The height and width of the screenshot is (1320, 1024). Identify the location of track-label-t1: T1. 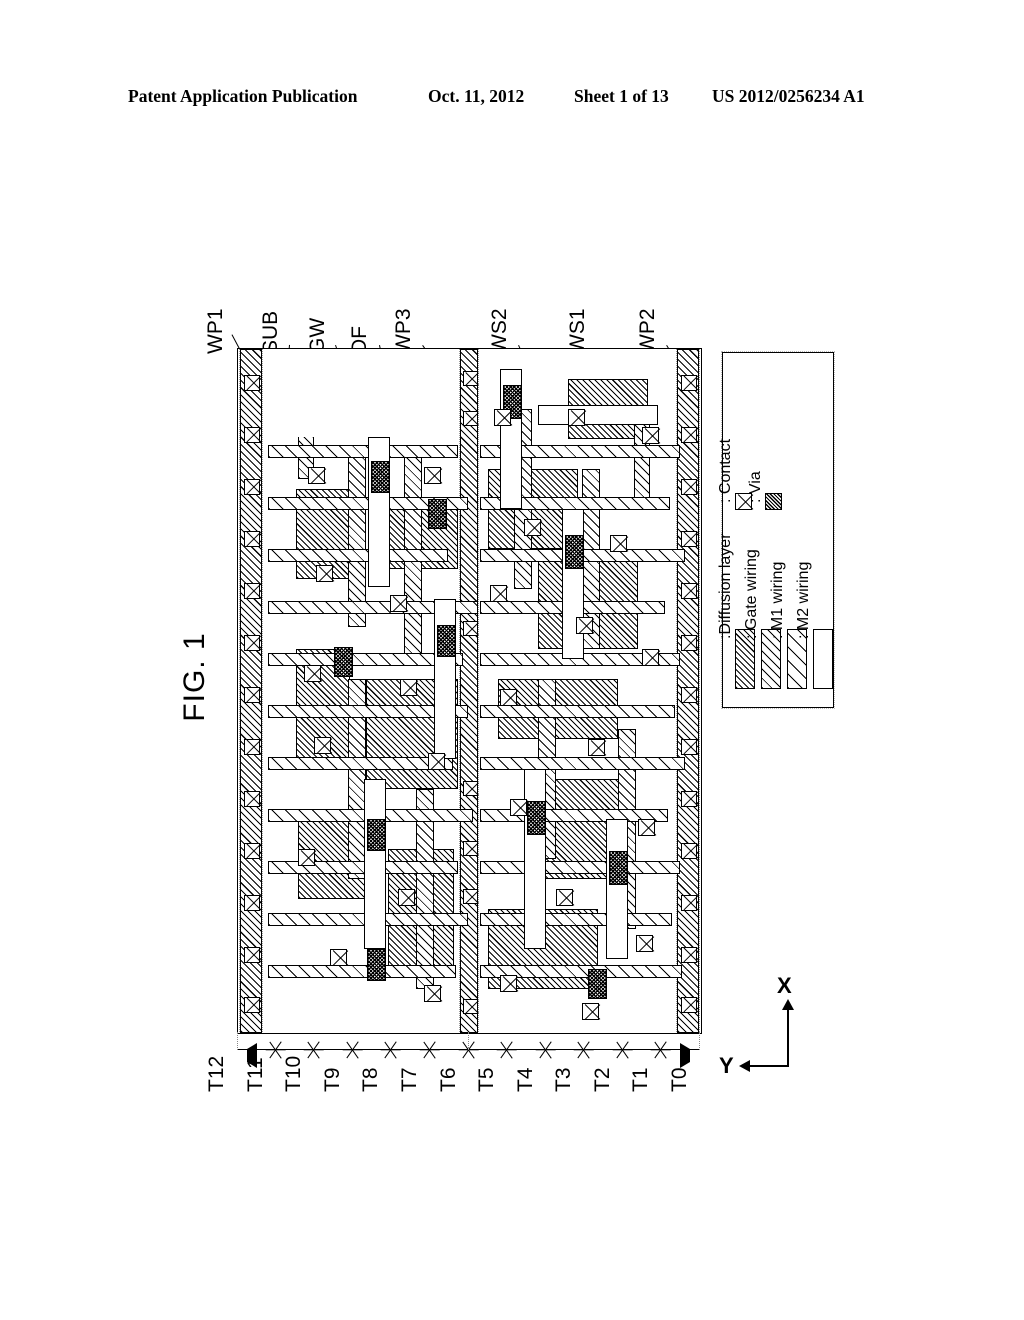
(641, 1079).